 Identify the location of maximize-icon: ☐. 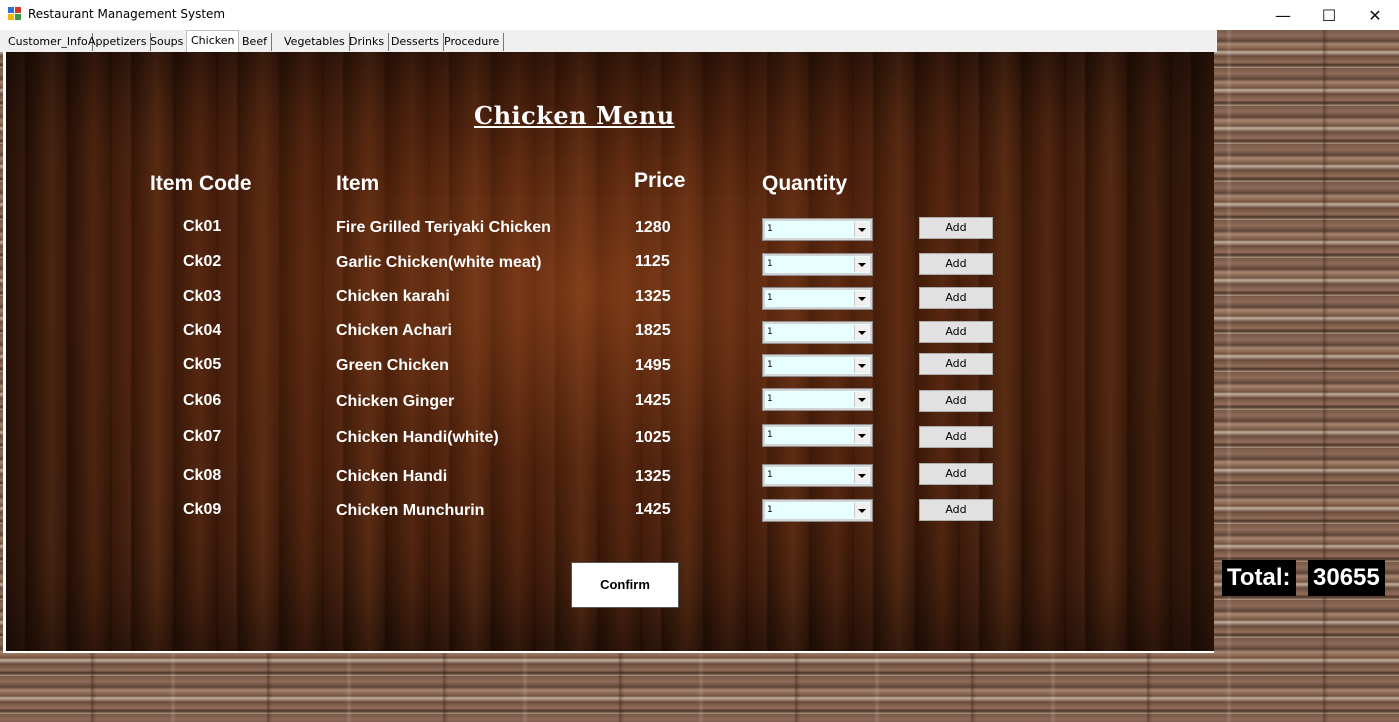
(1329, 15).